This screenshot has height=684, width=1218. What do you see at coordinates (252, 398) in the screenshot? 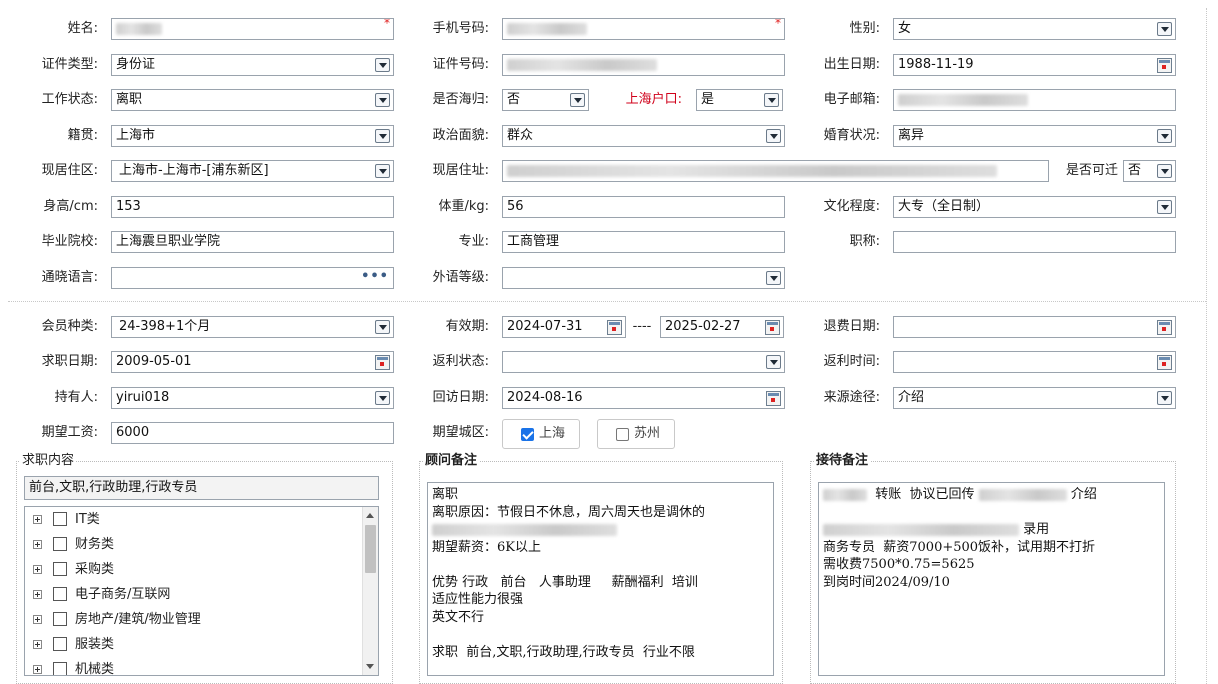
I see `holder-select: yirui018` at bounding box center [252, 398].